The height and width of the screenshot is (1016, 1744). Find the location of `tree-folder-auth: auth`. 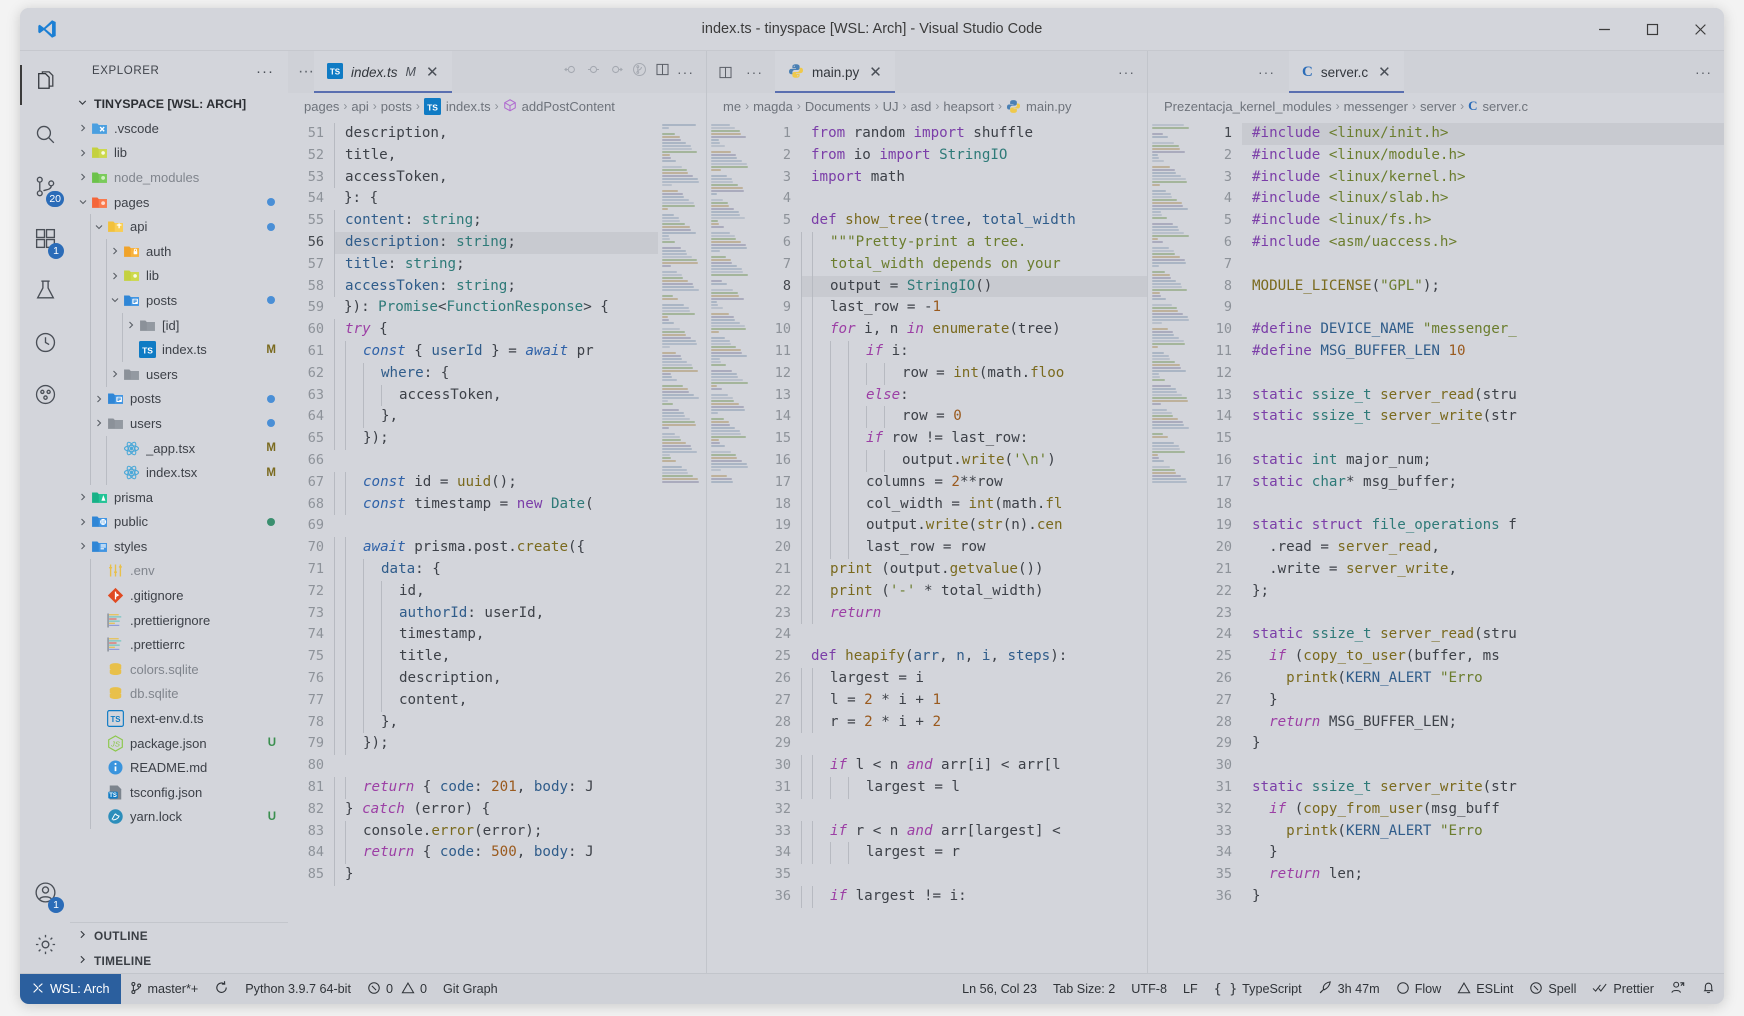

tree-folder-auth: auth is located at coordinates (179, 251).